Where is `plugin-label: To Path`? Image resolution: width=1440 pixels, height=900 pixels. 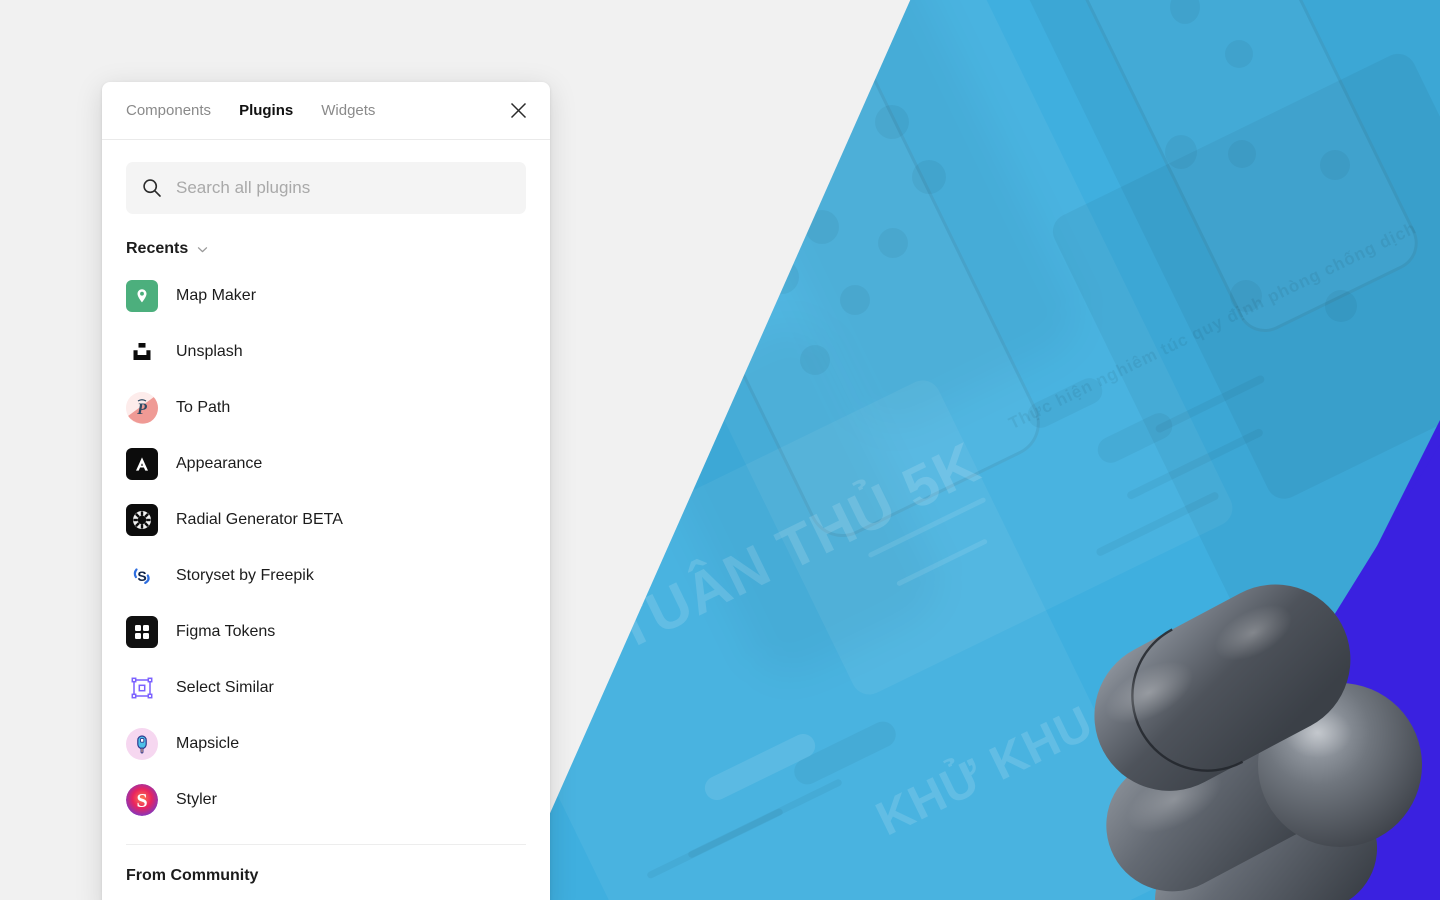 plugin-label: To Path is located at coordinates (203, 407).